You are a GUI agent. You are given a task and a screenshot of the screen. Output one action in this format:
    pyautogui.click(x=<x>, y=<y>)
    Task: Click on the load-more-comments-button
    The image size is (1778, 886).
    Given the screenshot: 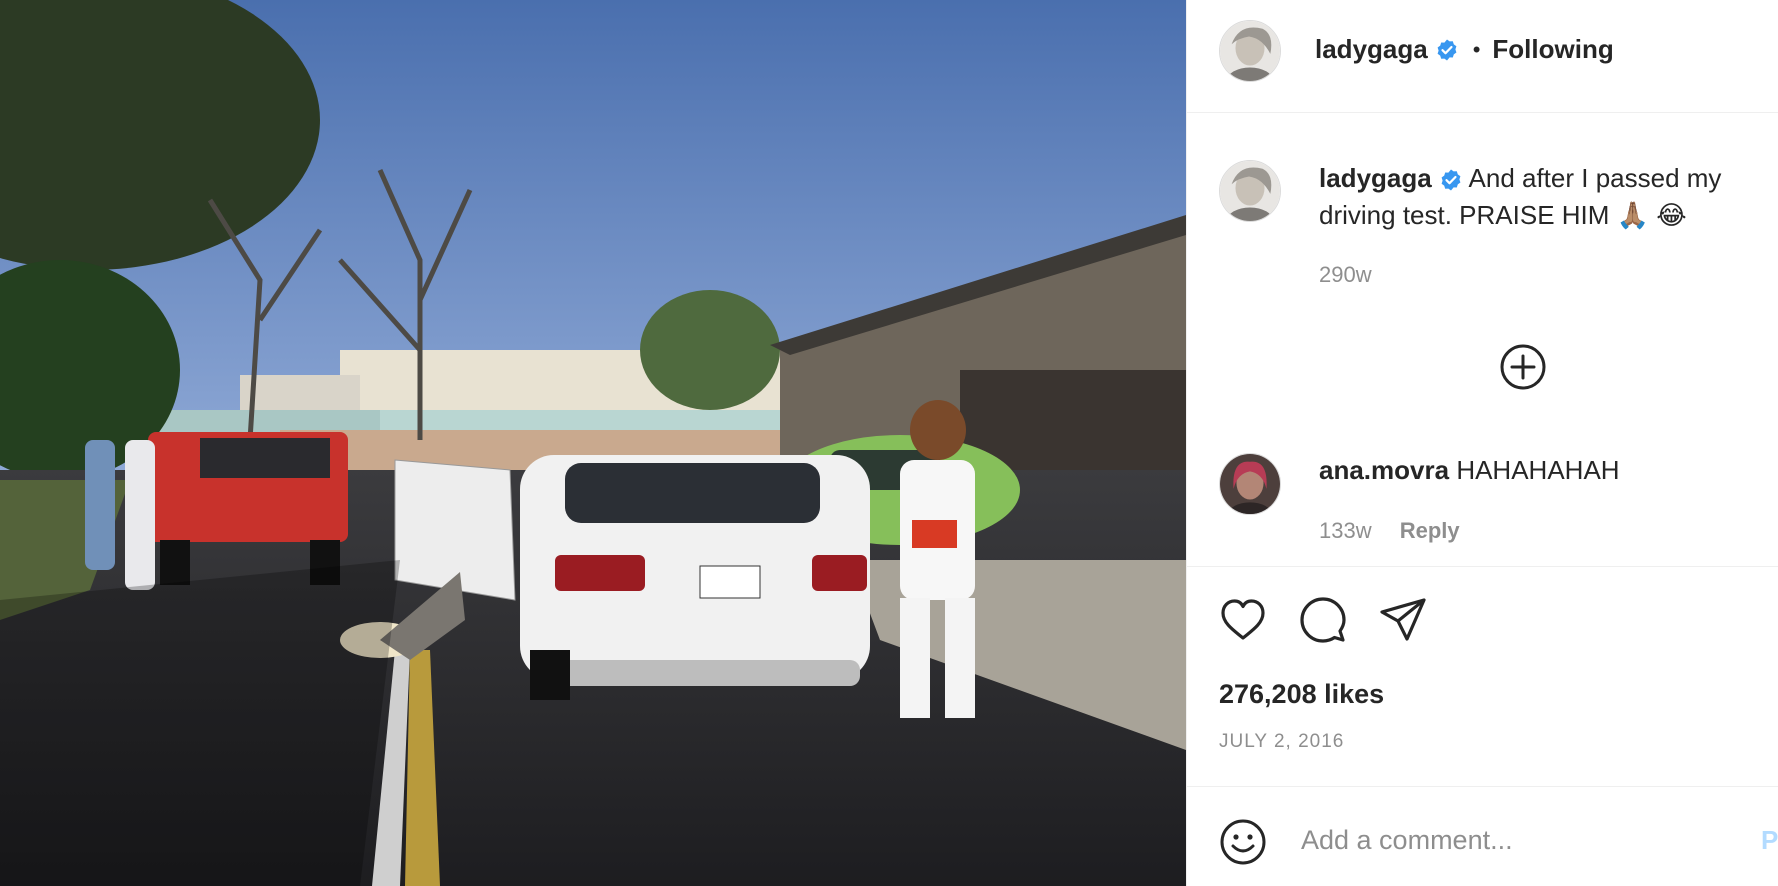 What is the action you would take?
    pyautogui.click(x=1523, y=367)
    